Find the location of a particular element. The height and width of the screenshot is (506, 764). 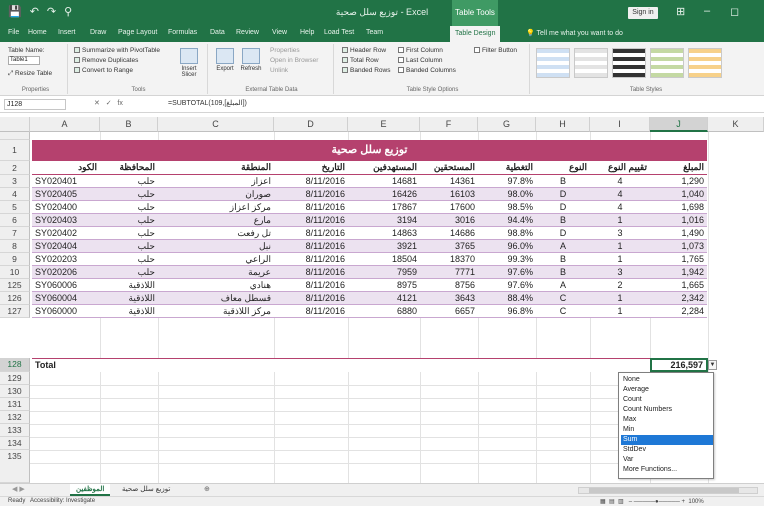

column-header-selected: J is located at coordinates (679, 124).